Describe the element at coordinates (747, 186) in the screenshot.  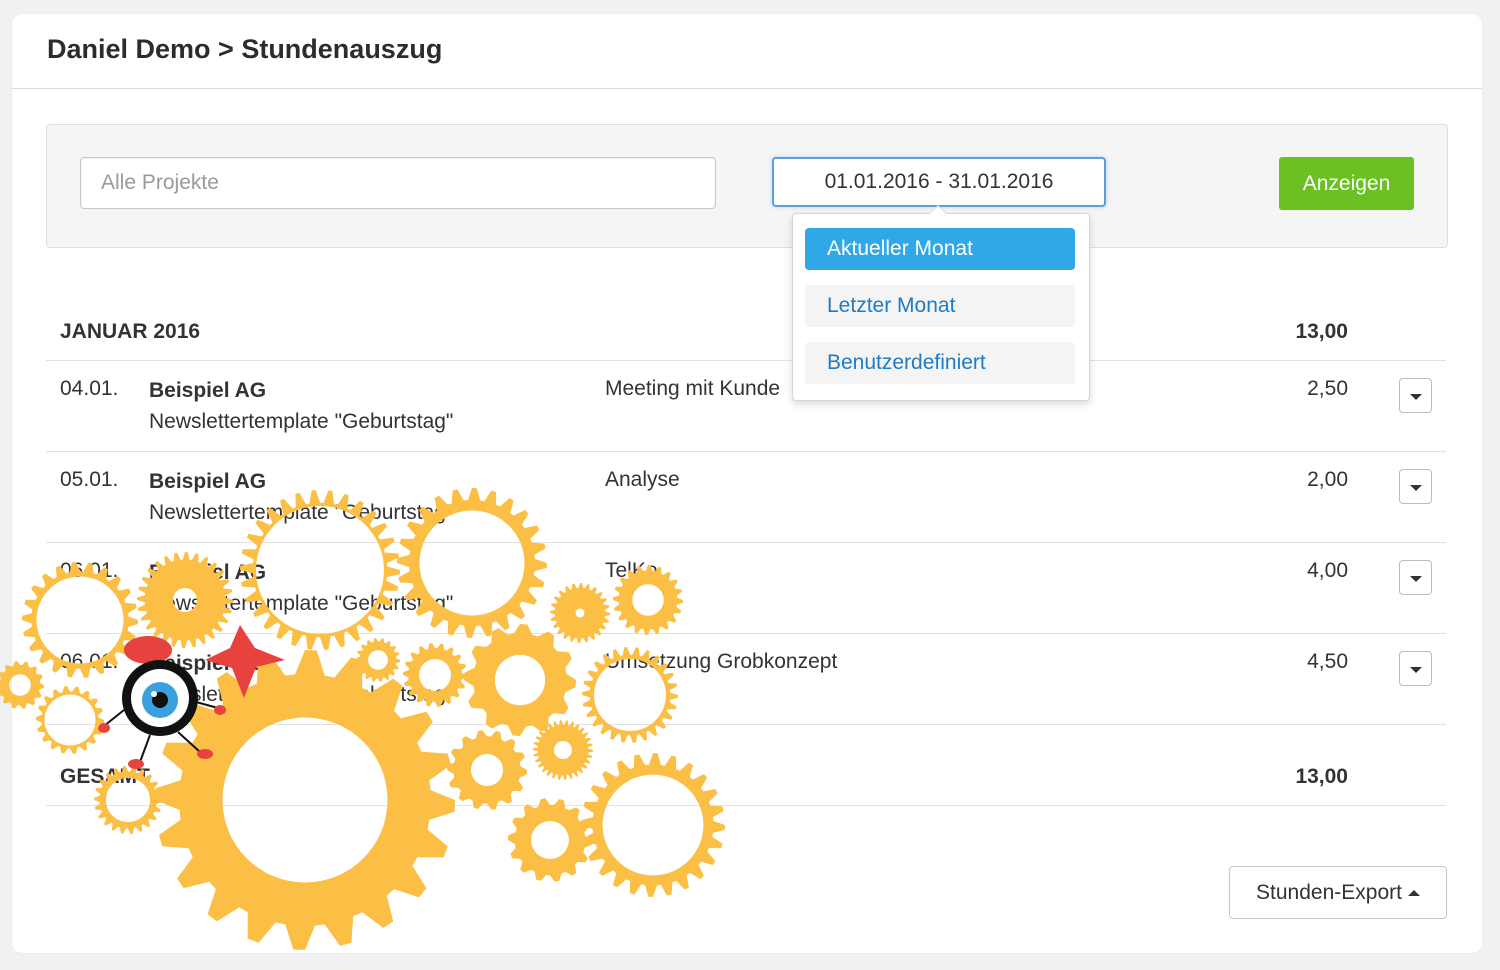
I see `filter-bar: Anzeigen` at that location.